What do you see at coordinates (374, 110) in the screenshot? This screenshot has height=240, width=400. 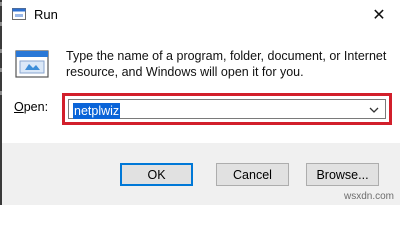 I see `chevron-down-icon` at bounding box center [374, 110].